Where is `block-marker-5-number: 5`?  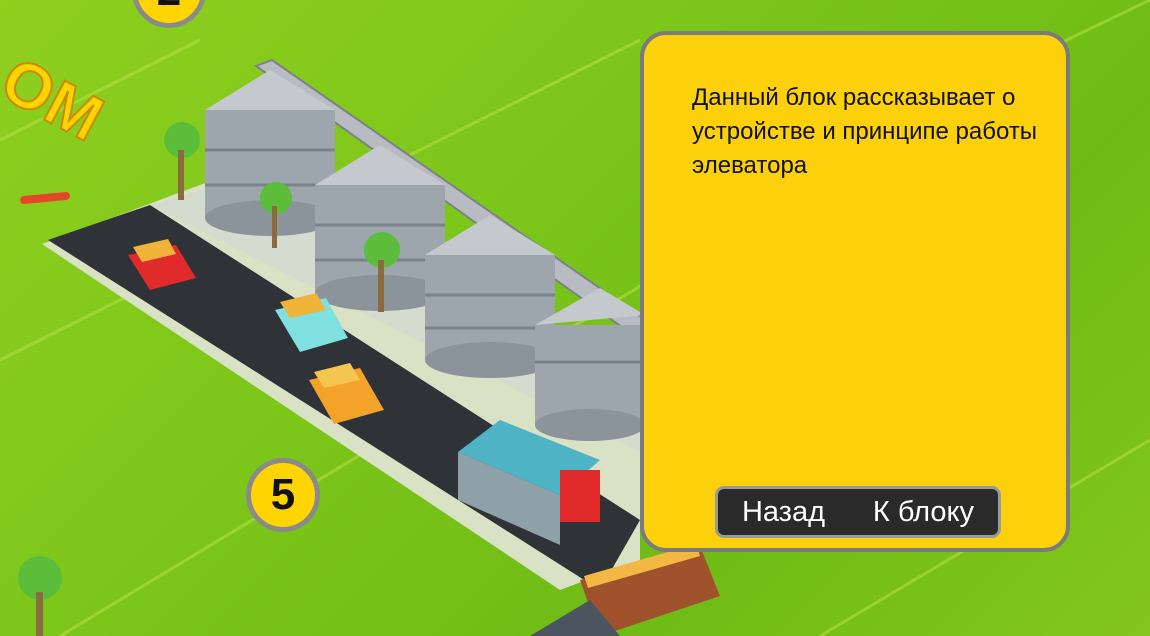 block-marker-5-number: 5 is located at coordinates (283, 494).